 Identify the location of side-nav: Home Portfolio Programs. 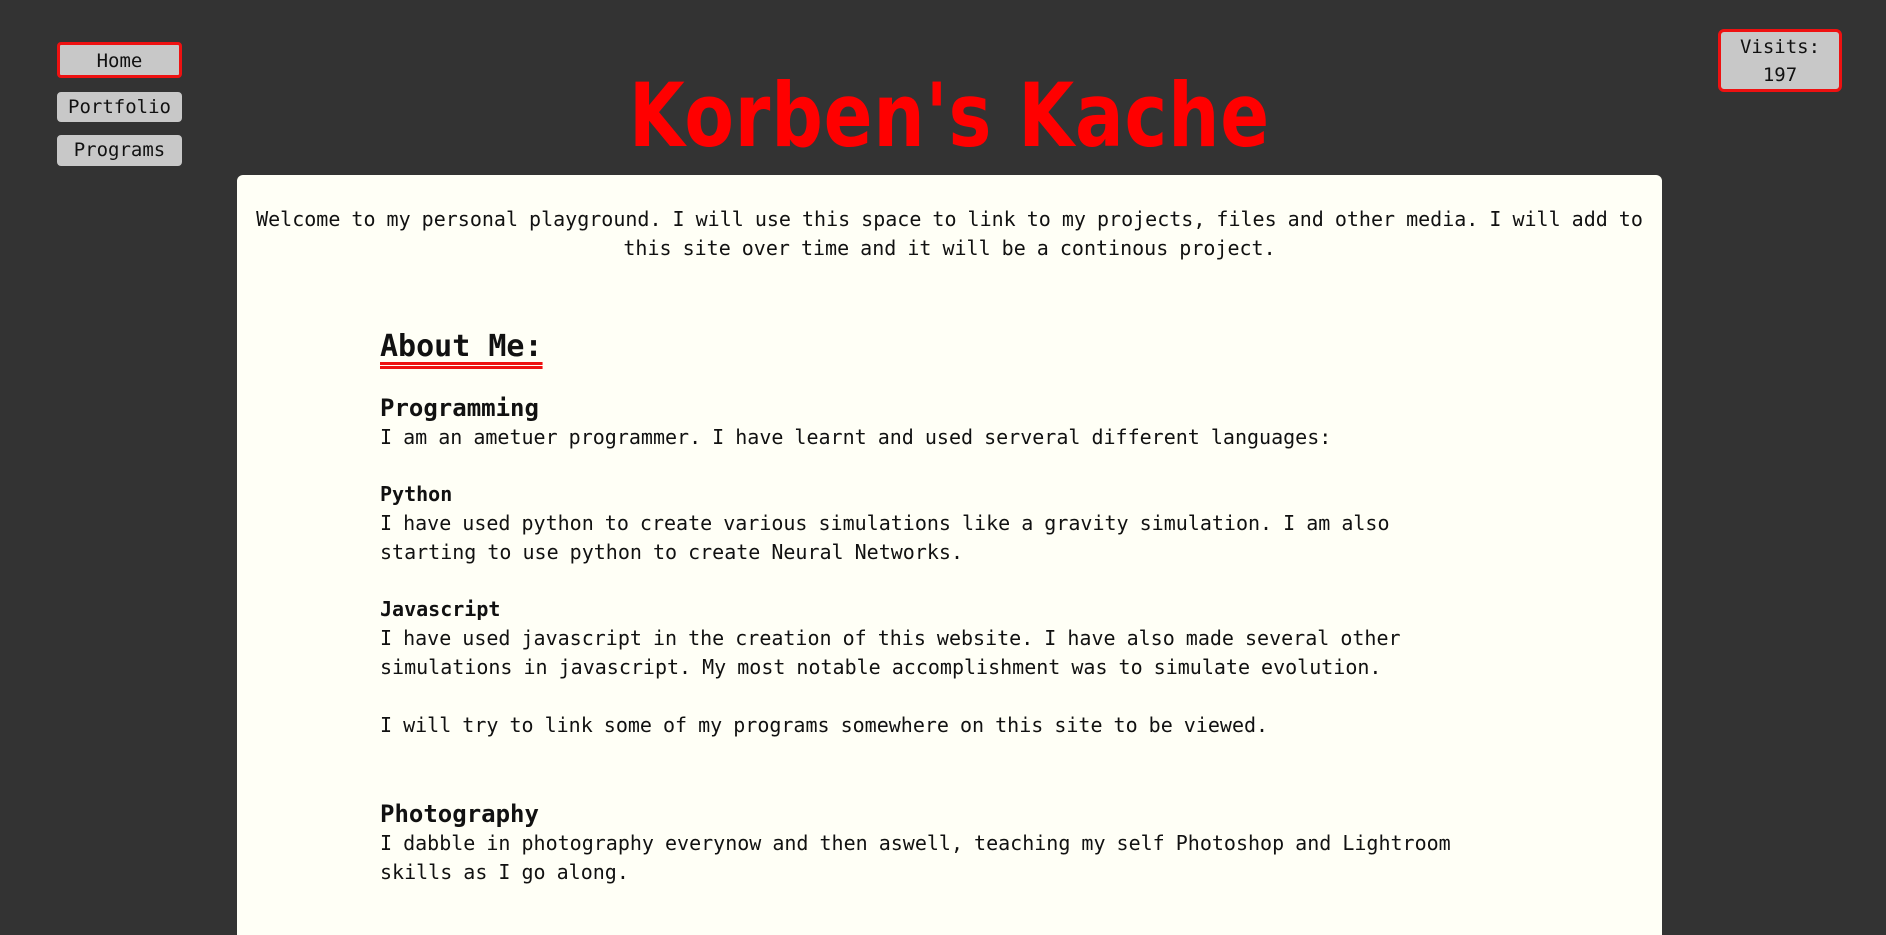
(119, 104).